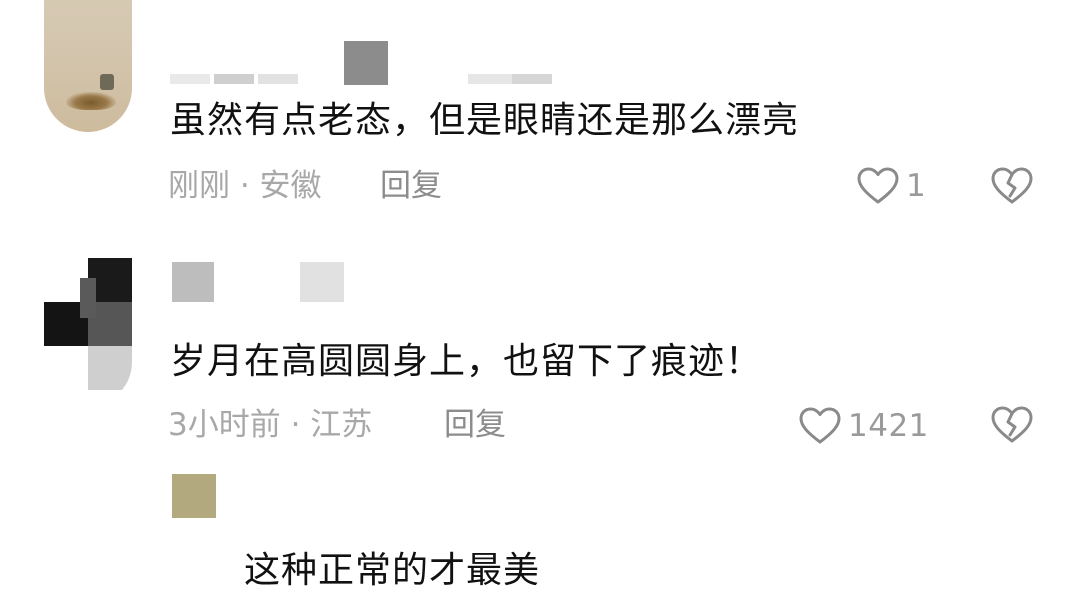  What do you see at coordinates (270, 425) in the screenshot?
I see `comment-meta: 3小时前 · 江苏` at bounding box center [270, 425].